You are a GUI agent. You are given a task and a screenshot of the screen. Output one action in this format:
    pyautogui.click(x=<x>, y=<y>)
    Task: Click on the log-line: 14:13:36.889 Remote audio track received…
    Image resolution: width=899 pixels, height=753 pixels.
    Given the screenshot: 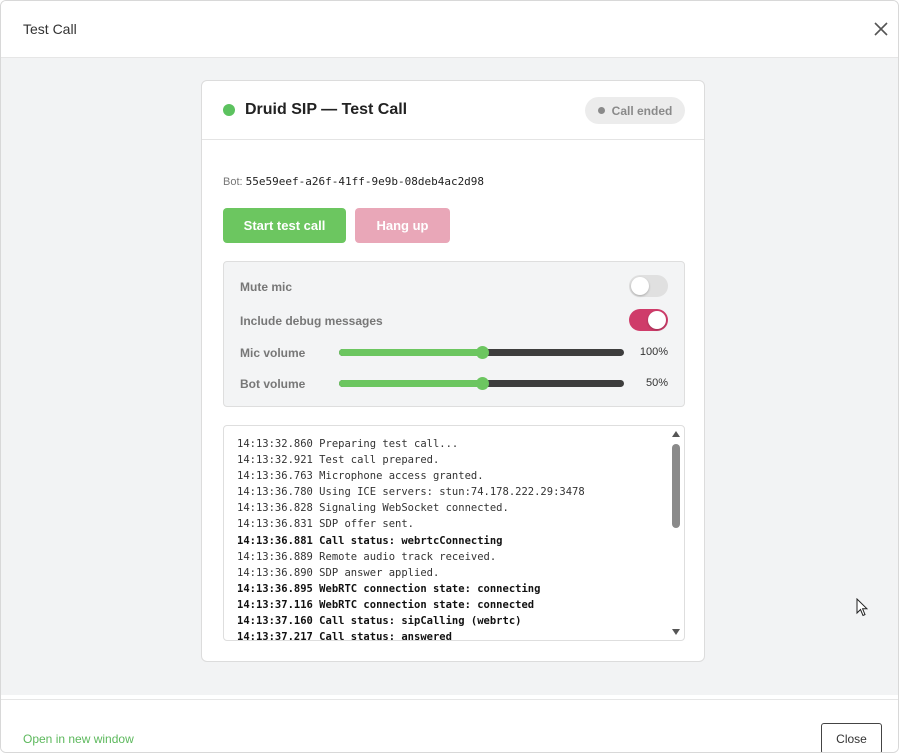 What is the action you would take?
    pyautogui.click(x=367, y=556)
    